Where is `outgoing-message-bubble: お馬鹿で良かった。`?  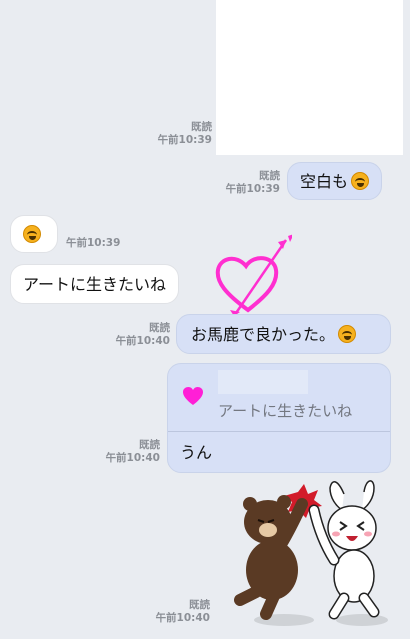
outgoing-message-bubble: お馬鹿で良かった。 is located at coordinates (283, 334).